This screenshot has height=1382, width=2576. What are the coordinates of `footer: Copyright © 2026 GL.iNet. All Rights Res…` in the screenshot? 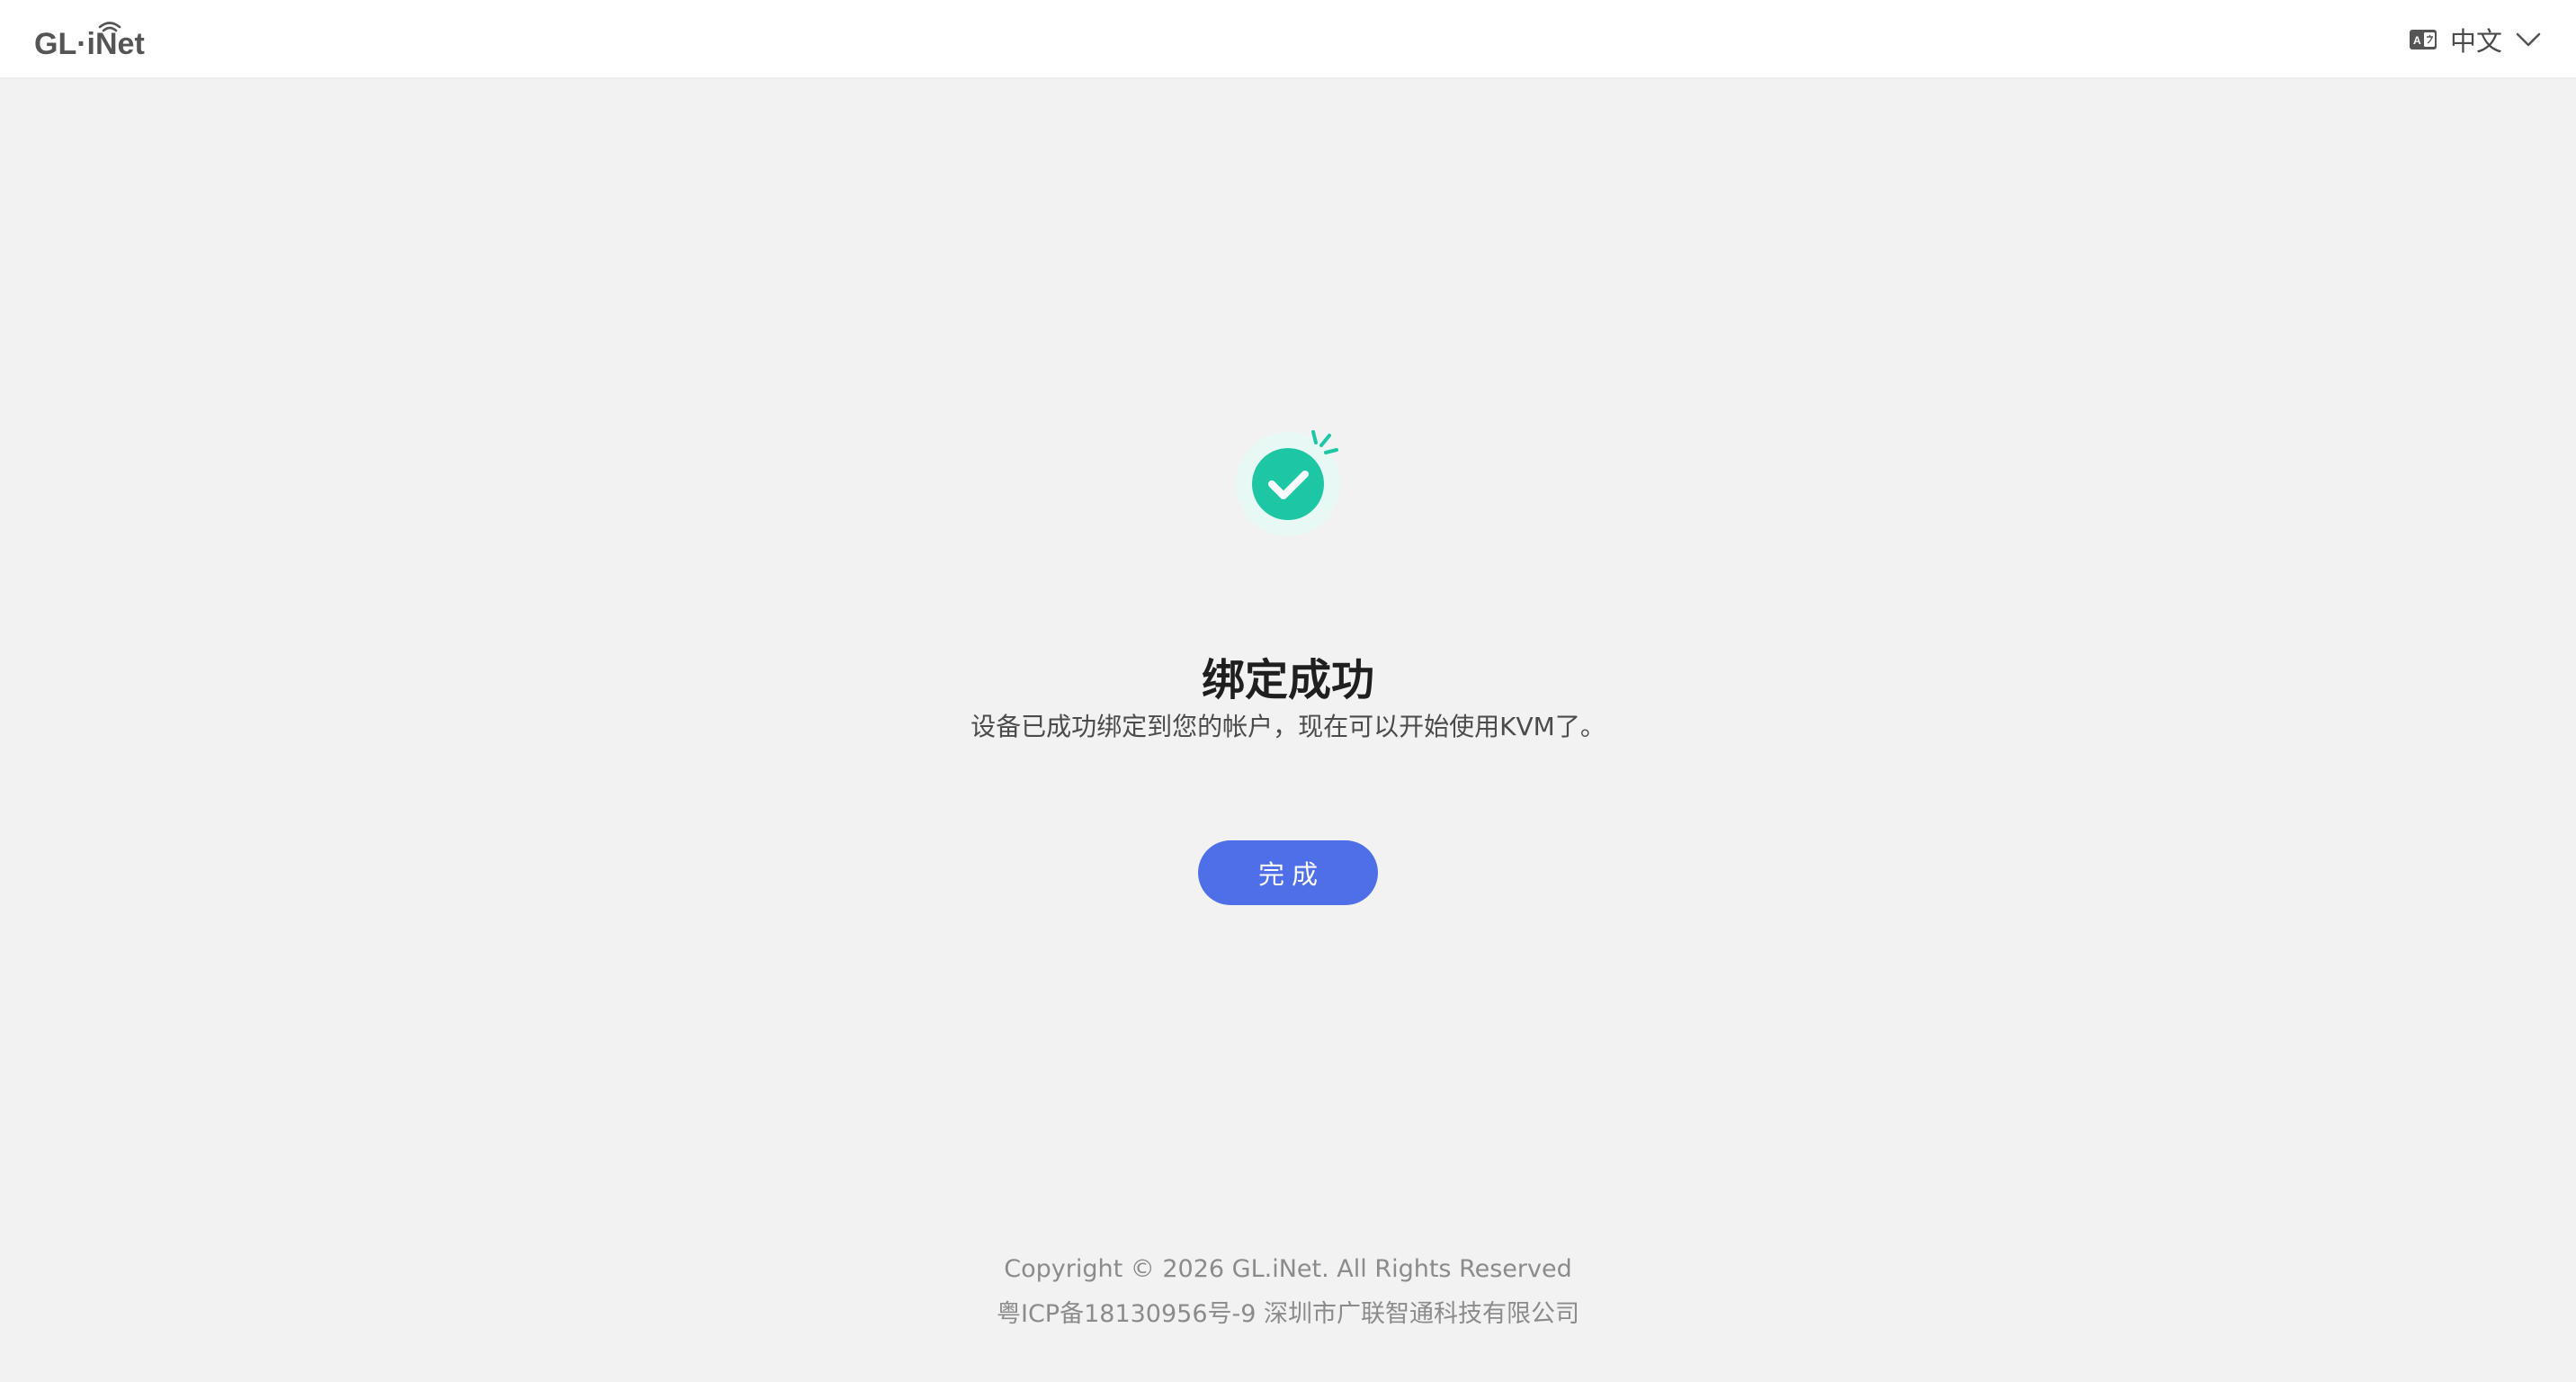 It's located at (1288, 1292).